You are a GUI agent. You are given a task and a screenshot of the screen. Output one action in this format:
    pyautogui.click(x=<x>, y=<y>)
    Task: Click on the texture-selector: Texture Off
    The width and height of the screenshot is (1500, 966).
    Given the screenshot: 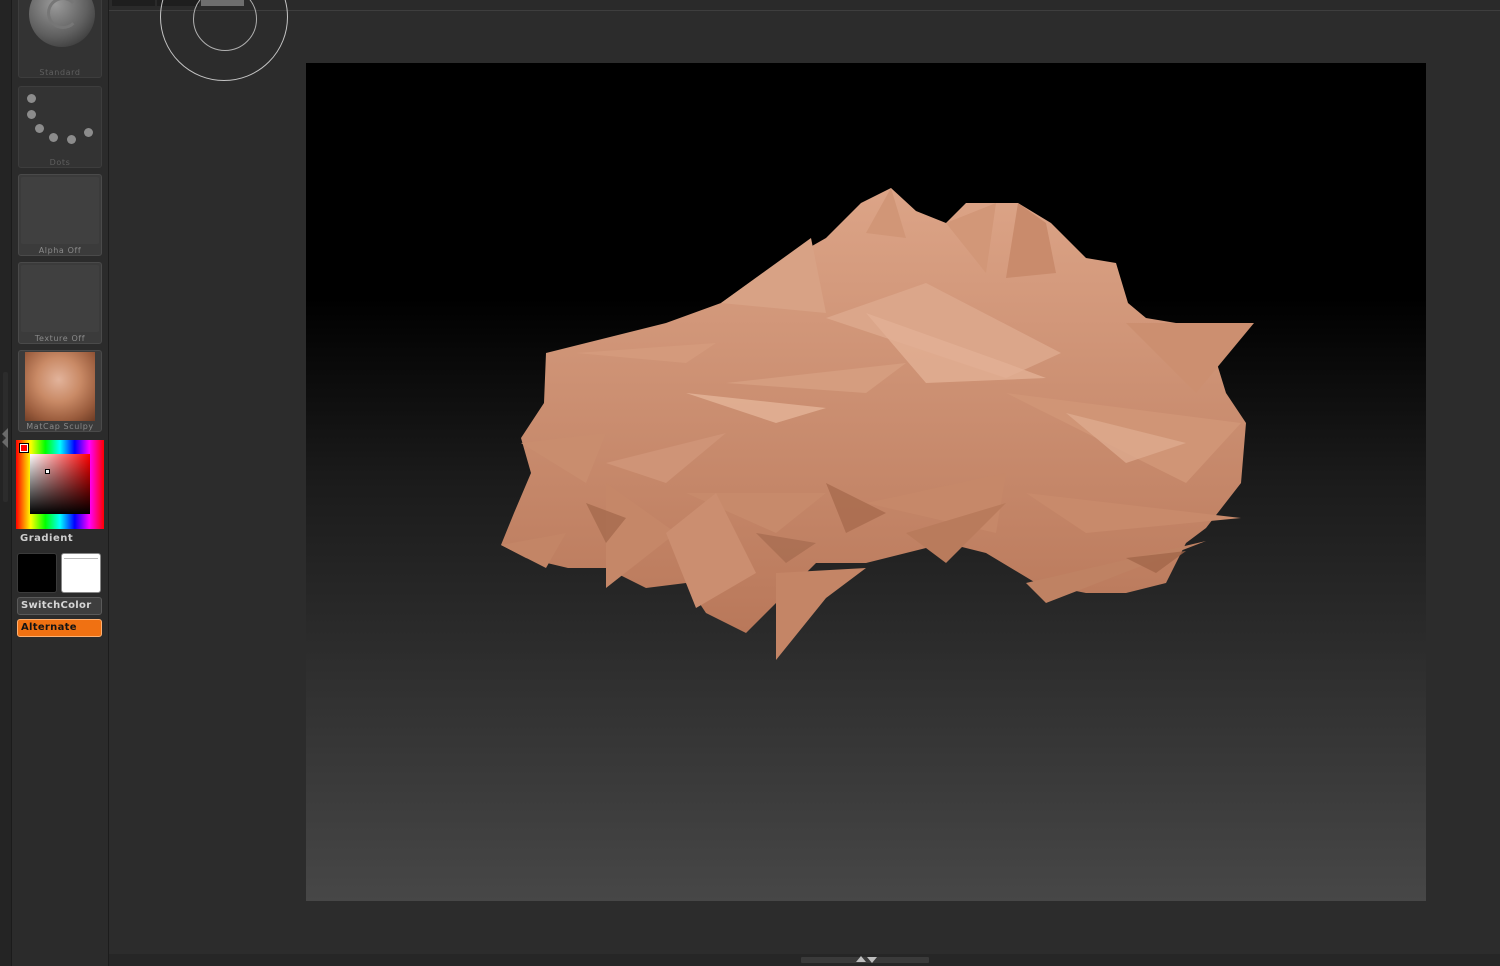 What is the action you would take?
    pyautogui.click(x=60, y=303)
    